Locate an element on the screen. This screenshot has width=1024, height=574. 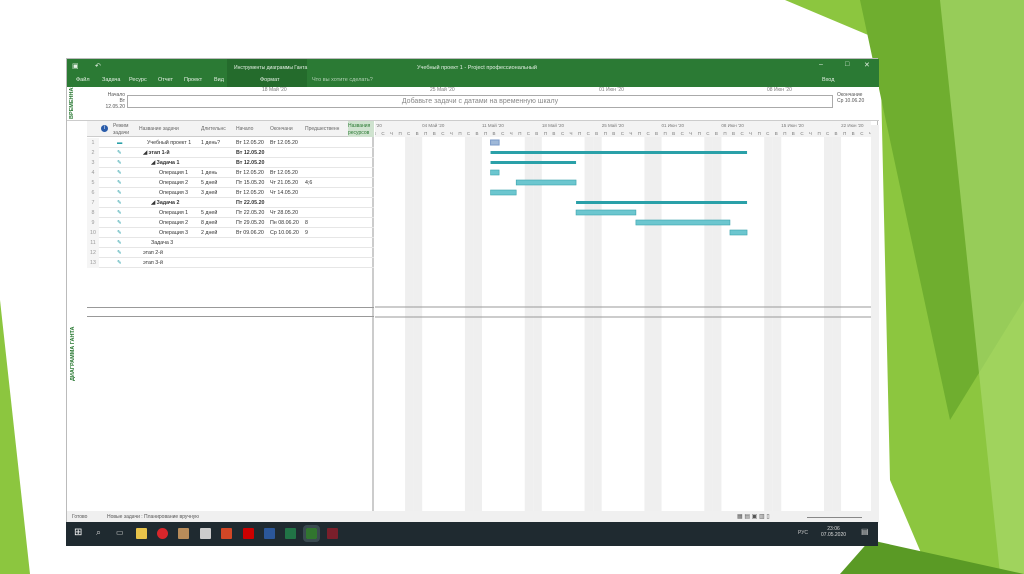
task-name: этап 3-й is located at coordinates (174, 263).